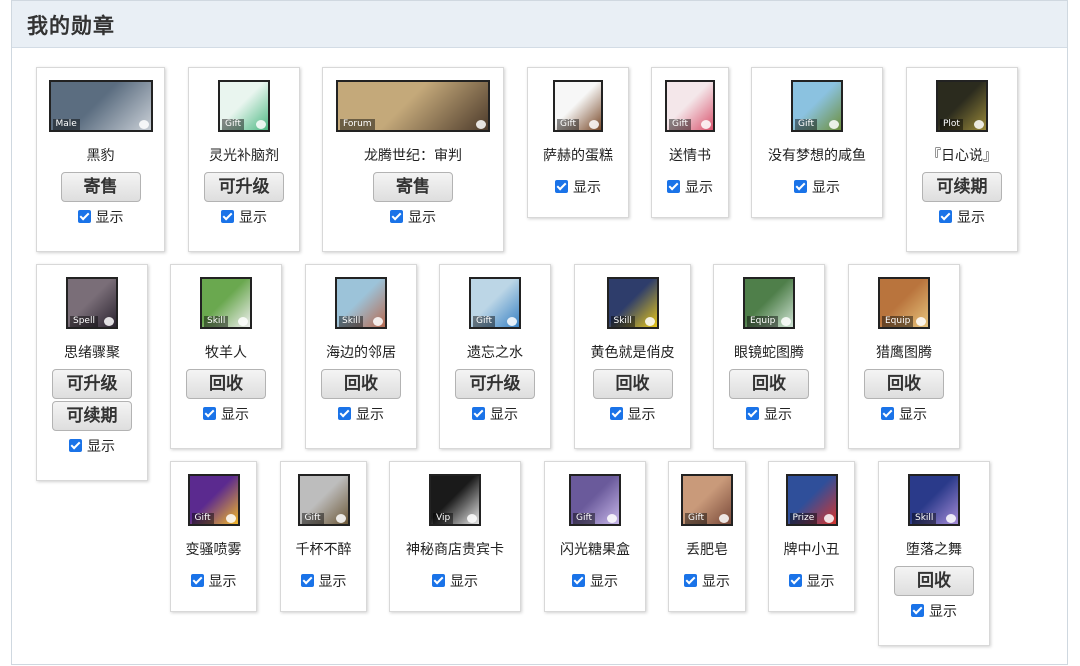  What do you see at coordinates (92, 303) in the screenshot?
I see `medal-image: Spell` at bounding box center [92, 303].